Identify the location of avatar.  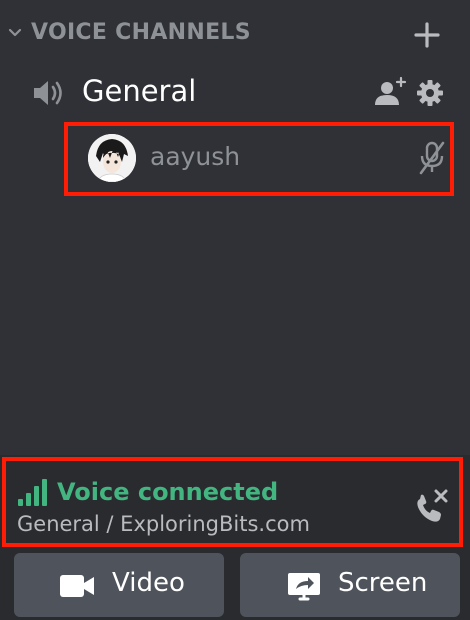
(112, 158).